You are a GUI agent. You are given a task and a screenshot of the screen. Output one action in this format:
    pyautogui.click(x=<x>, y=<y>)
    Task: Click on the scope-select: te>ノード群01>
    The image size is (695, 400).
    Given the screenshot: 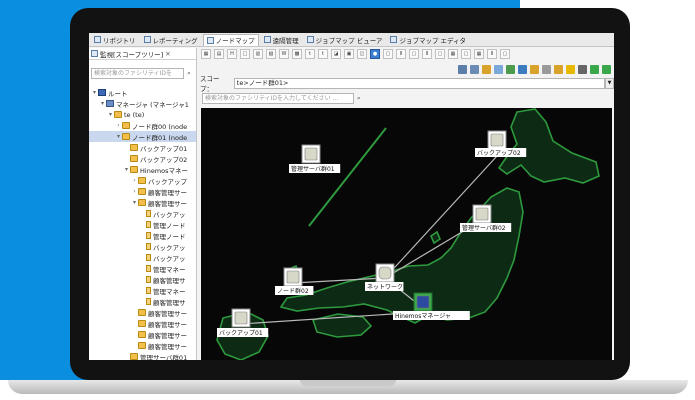 What is the action you would take?
    pyautogui.click(x=419, y=83)
    